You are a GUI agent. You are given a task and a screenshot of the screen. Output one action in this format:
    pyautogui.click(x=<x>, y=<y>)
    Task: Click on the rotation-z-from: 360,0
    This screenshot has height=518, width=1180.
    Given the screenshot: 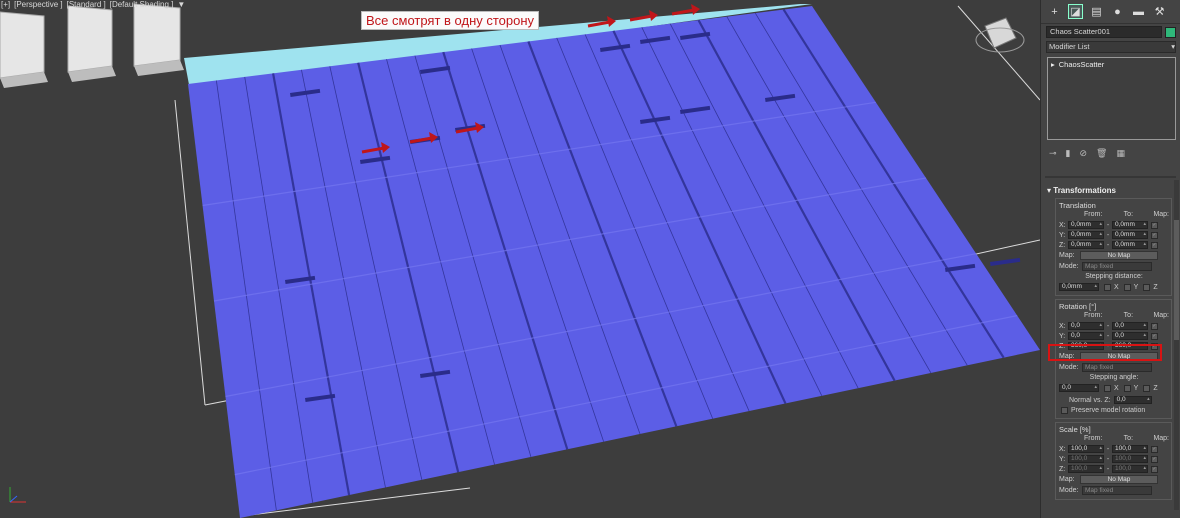 What is the action you would take?
    pyautogui.click(x=1086, y=346)
    